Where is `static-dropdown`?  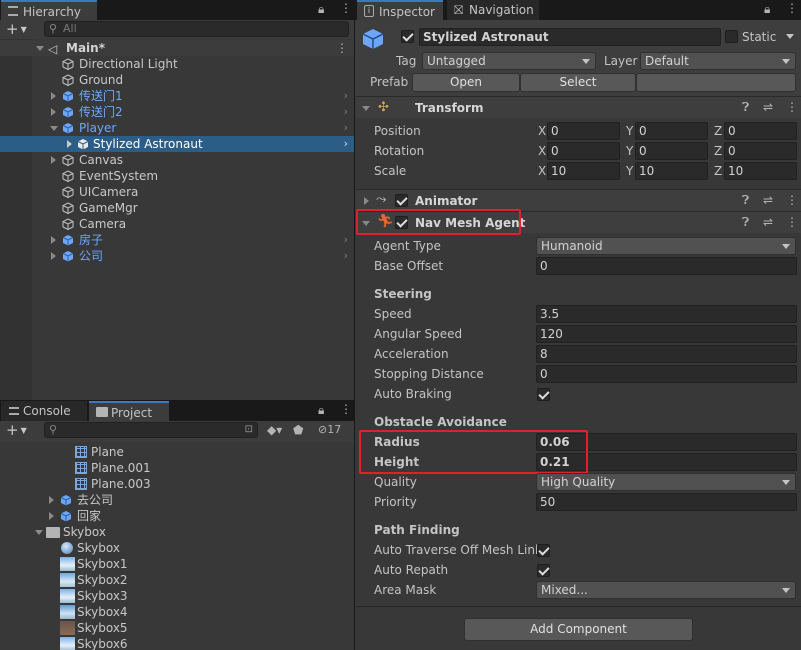
static-dropdown is located at coordinates (789, 37).